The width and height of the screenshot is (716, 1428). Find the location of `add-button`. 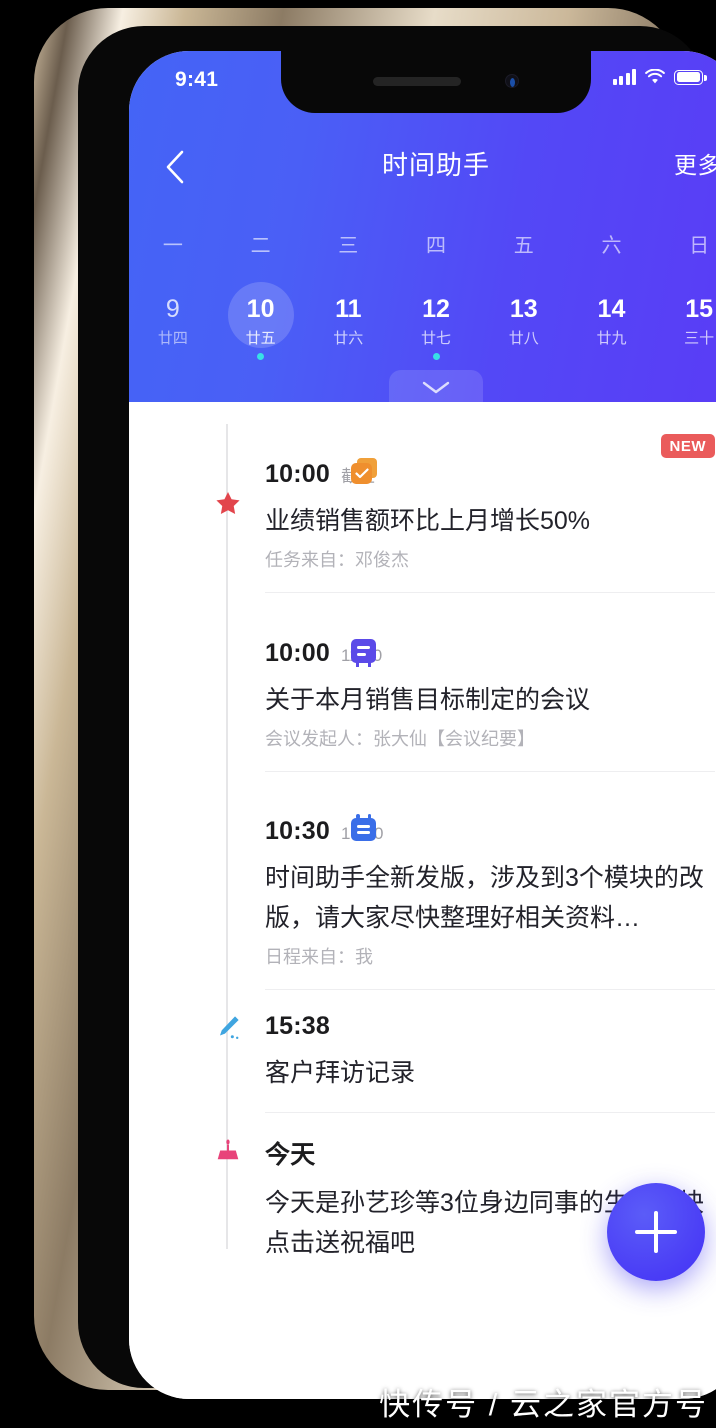

add-button is located at coordinates (656, 1232).